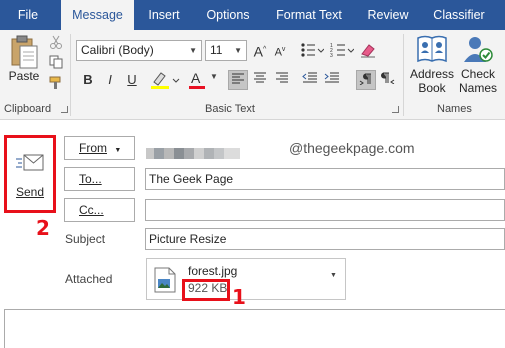 The height and width of the screenshot is (348, 505). Describe the element at coordinates (309, 15) in the screenshot. I see `tab-format-text: Format Text` at that location.